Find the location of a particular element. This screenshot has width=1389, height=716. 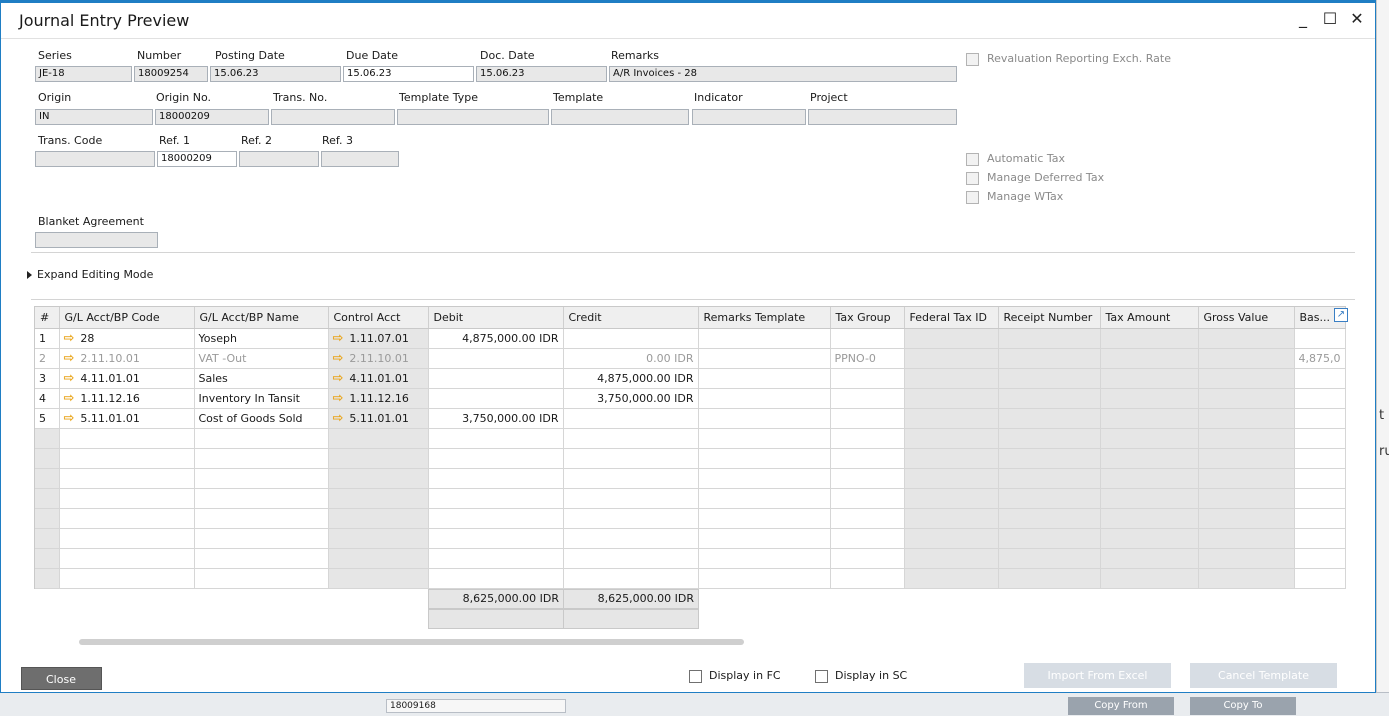

trans-code-field is located at coordinates (95, 159).